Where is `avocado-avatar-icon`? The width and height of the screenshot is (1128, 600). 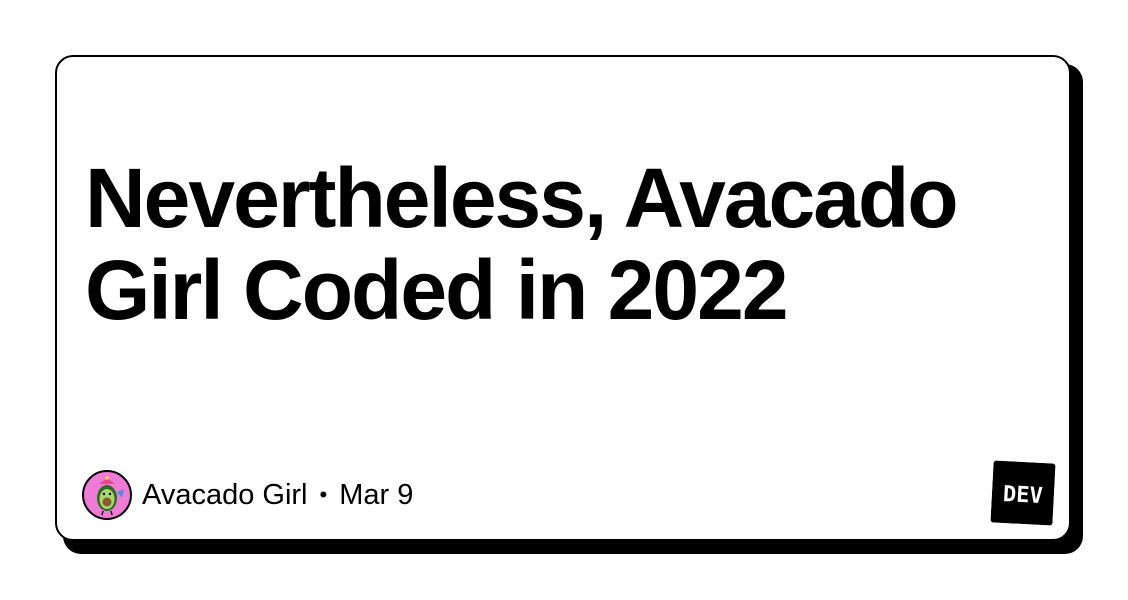
avocado-avatar-icon is located at coordinates (110, 496).